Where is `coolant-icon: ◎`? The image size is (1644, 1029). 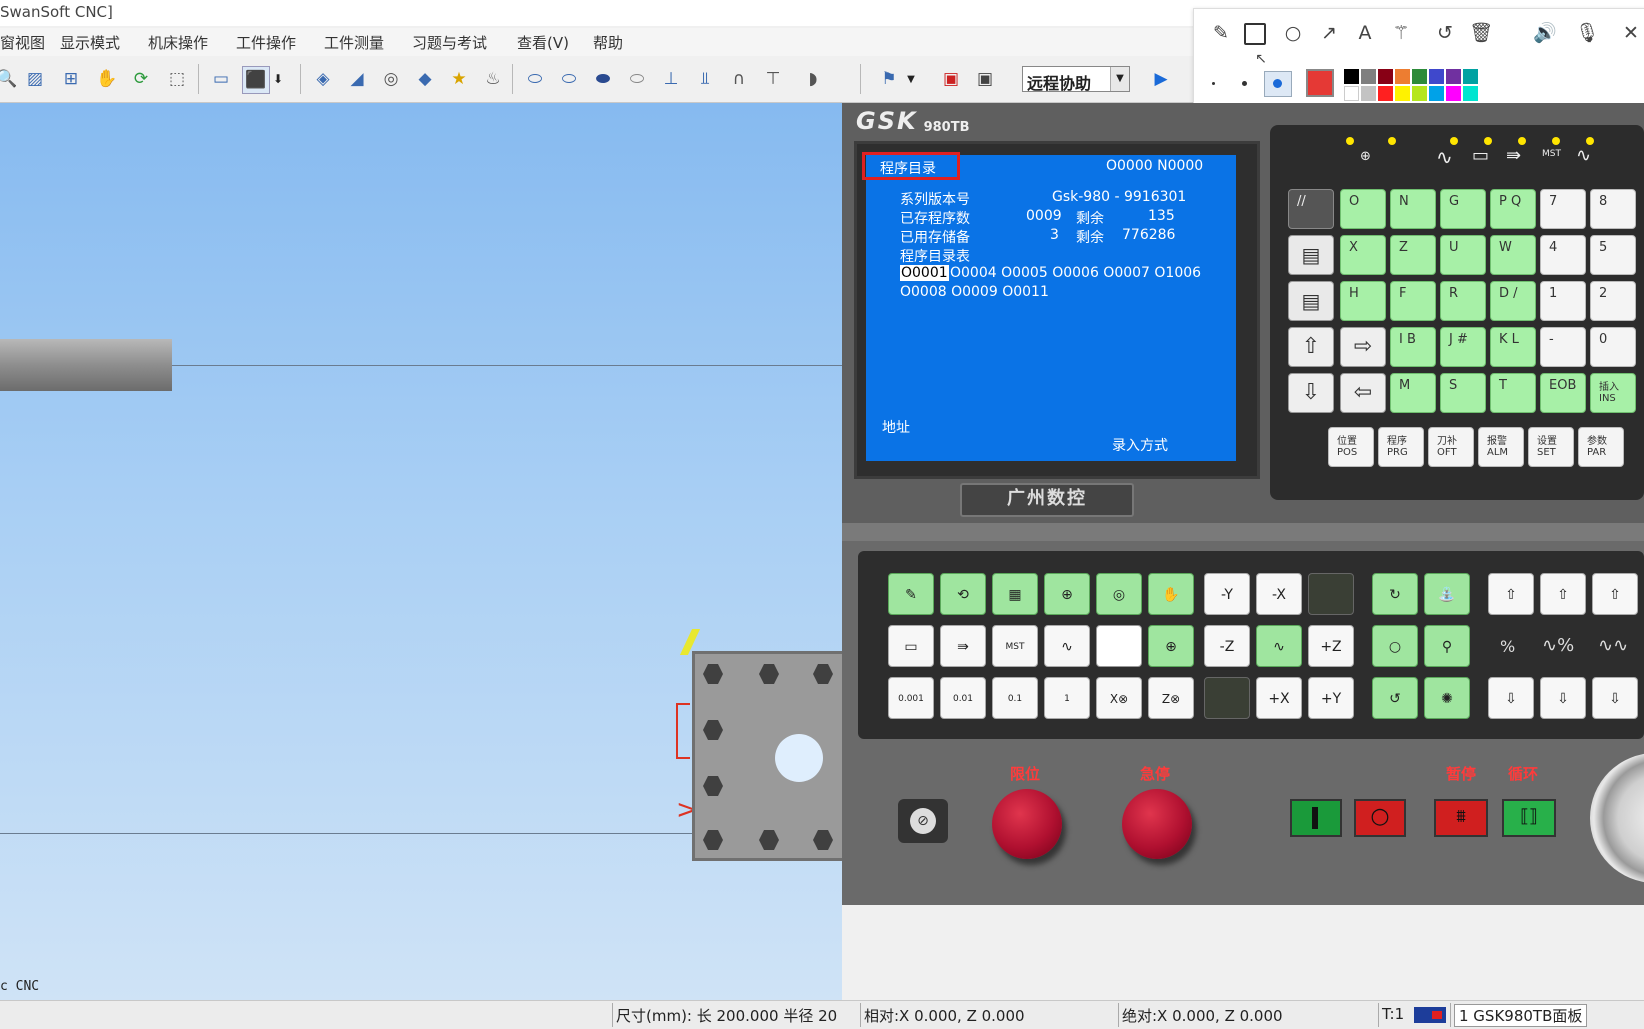 coolant-icon: ◎ is located at coordinates (391, 79).